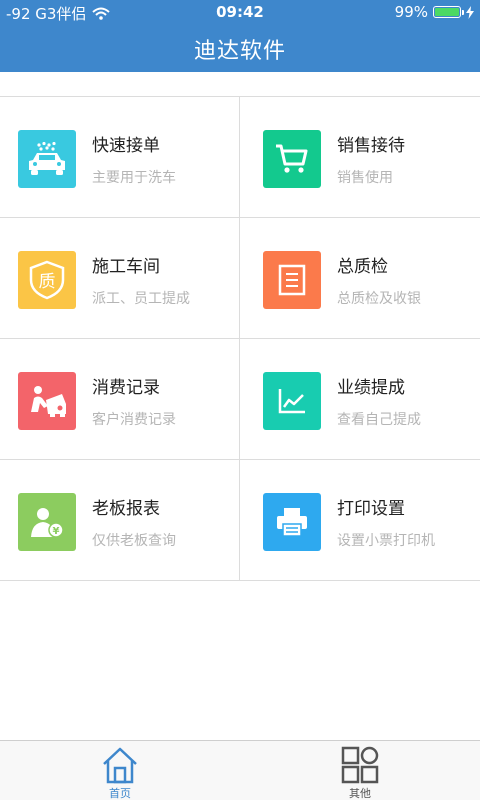 The image size is (480, 801). I want to click on app-header: -92 G3伴侣 09:42 99% 迪达软件, so click(240, 36).